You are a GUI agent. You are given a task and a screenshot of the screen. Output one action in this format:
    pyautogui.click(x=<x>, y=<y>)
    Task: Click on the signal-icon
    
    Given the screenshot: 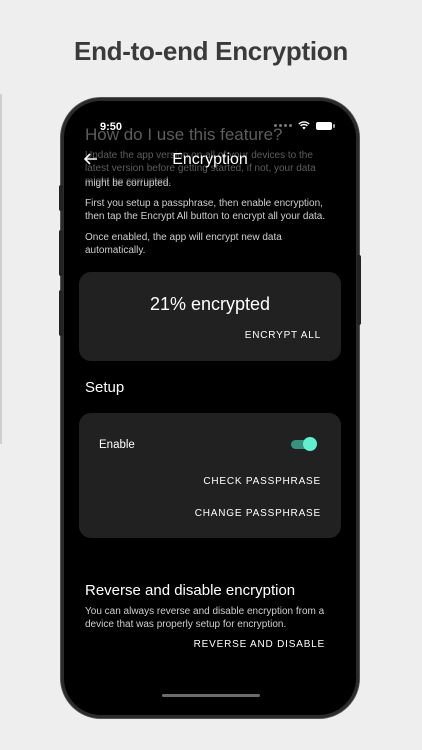 What is the action you would take?
    pyautogui.click(x=283, y=125)
    